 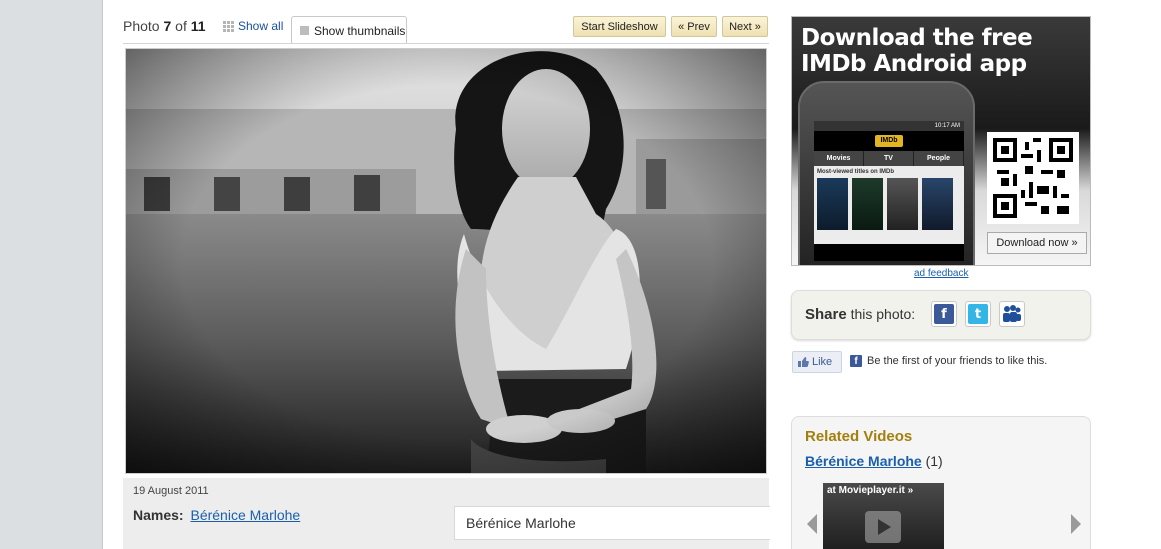 What do you see at coordinates (349, 30) in the screenshot?
I see `show-thumbnails-tab: Show thumbnails` at bounding box center [349, 30].